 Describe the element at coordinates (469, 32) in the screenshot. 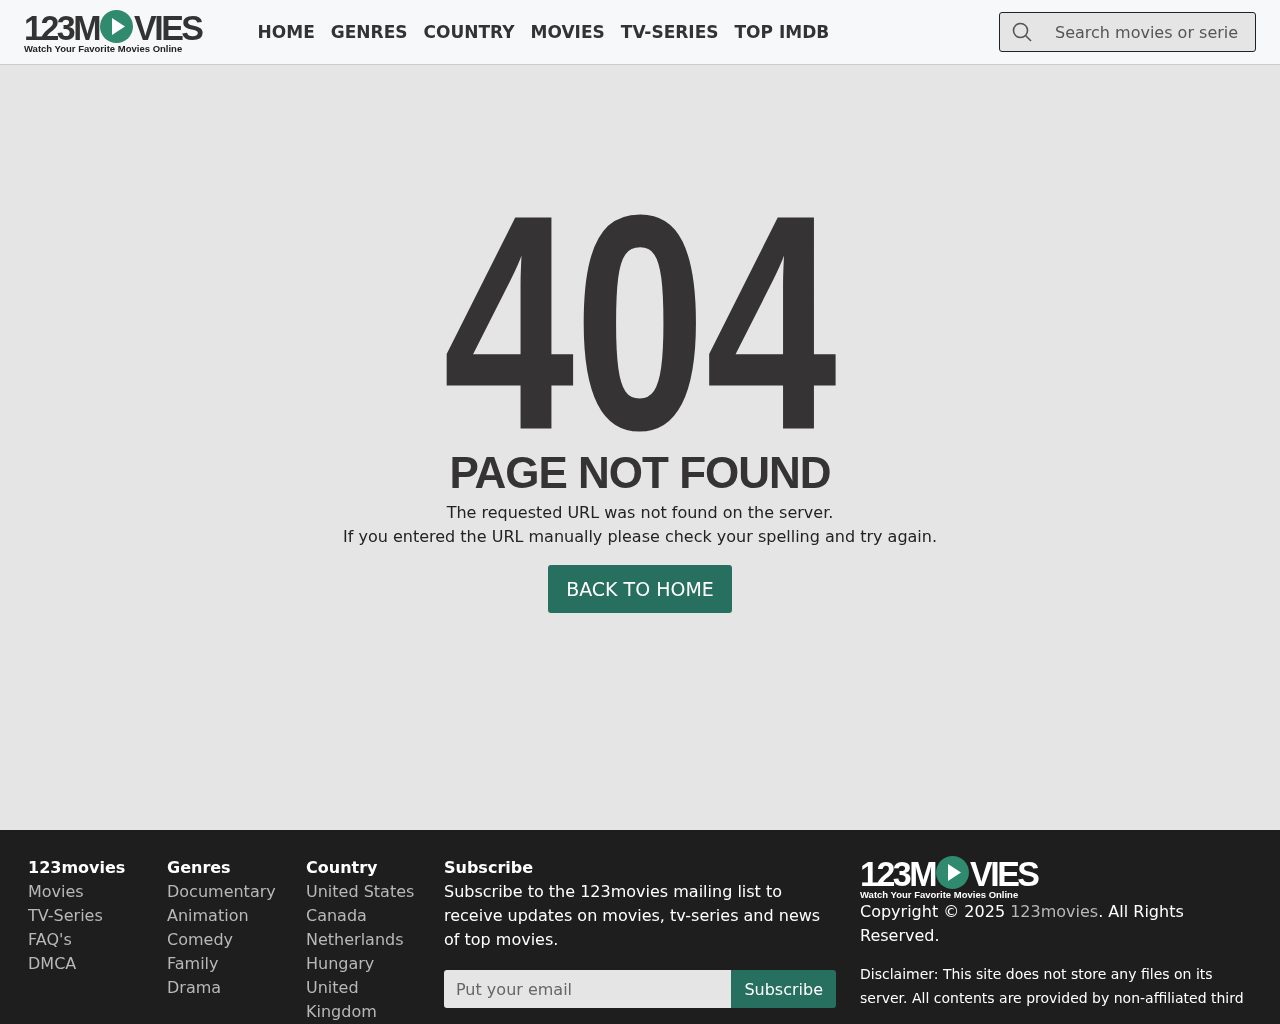

I see `nav-link: COUNTRY` at that location.